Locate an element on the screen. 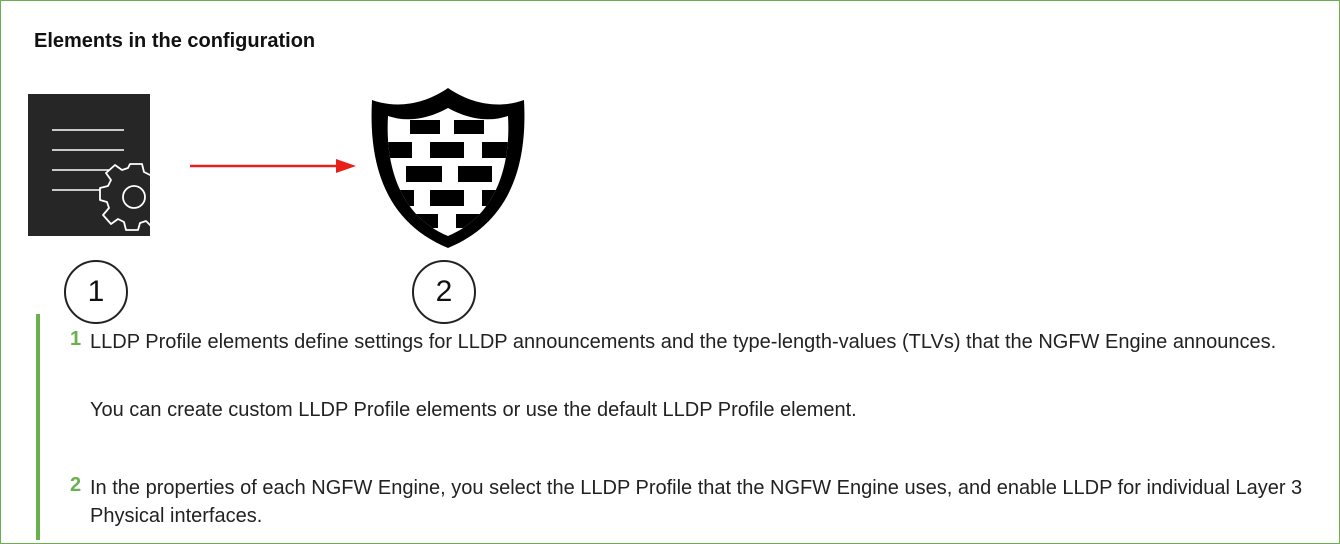  legend-number-1: 1 is located at coordinates (76, 339).